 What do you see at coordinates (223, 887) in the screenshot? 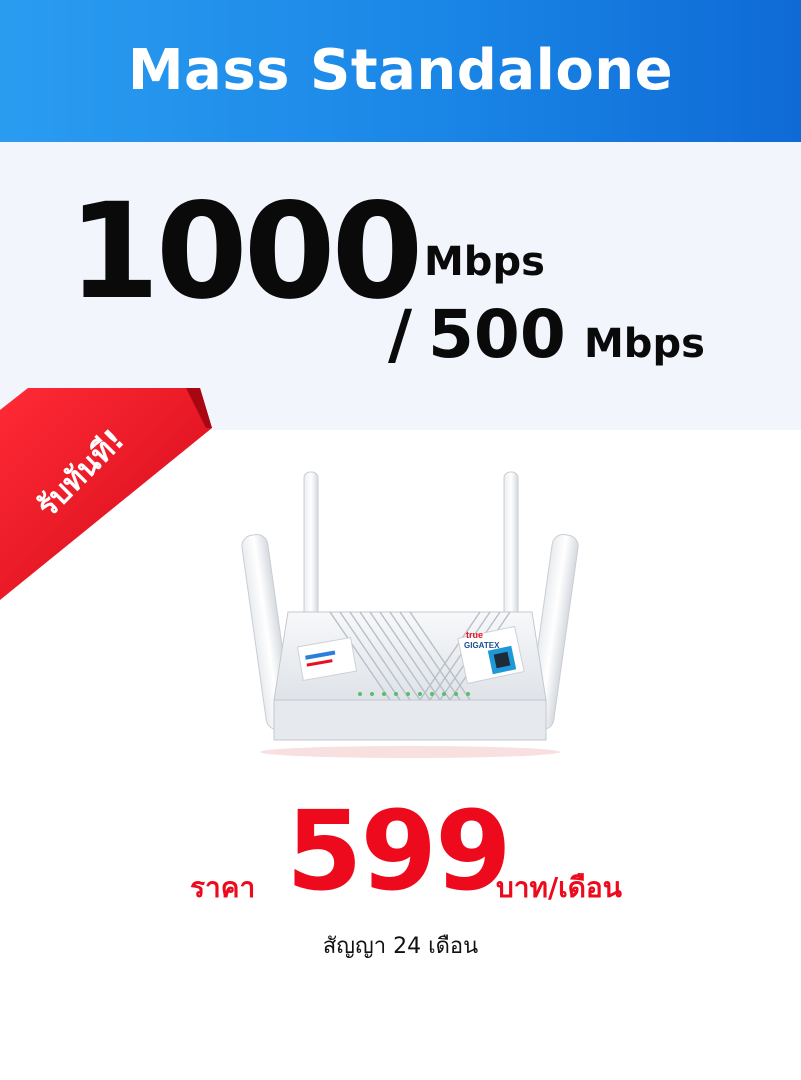
I see `price-label: ราคา` at bounding box center [223, 887].